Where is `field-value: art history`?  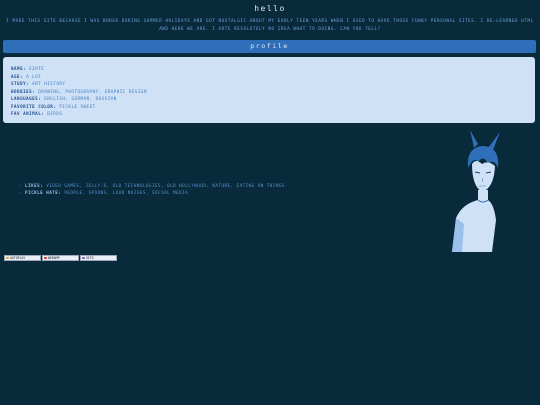 field-value: art history is located at coordinates (49, 83).